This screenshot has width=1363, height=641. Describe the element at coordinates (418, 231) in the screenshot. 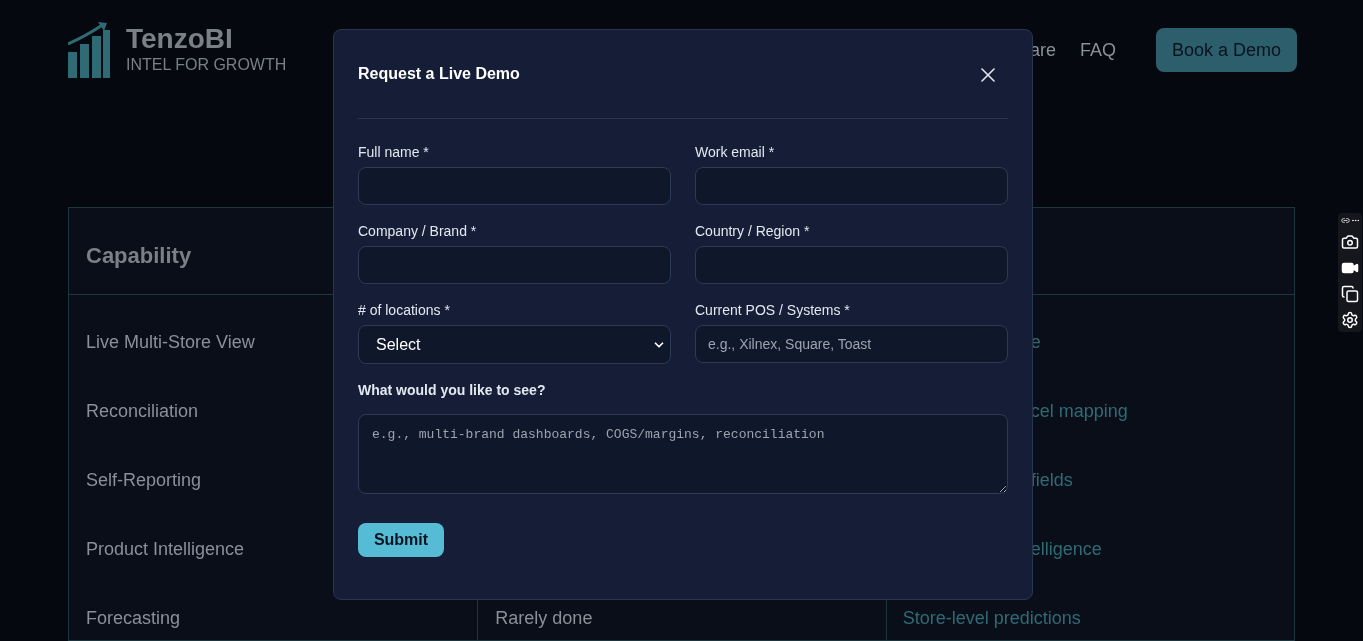

I see `field-label: Company / Brand *` at that location.